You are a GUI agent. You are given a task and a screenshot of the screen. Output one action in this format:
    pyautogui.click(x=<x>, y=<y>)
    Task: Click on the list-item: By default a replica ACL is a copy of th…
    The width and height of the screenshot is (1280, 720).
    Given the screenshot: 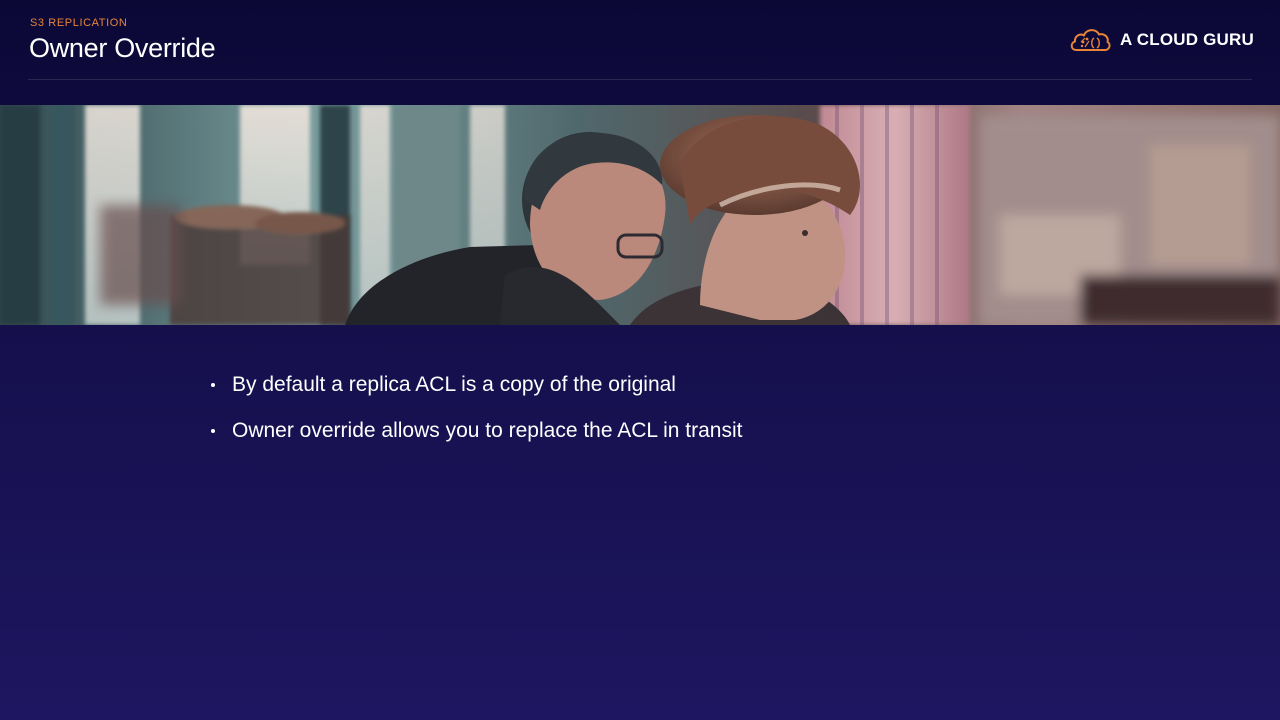 What is the action you would take?
    pyautogui.click(x=475, y=385)
    